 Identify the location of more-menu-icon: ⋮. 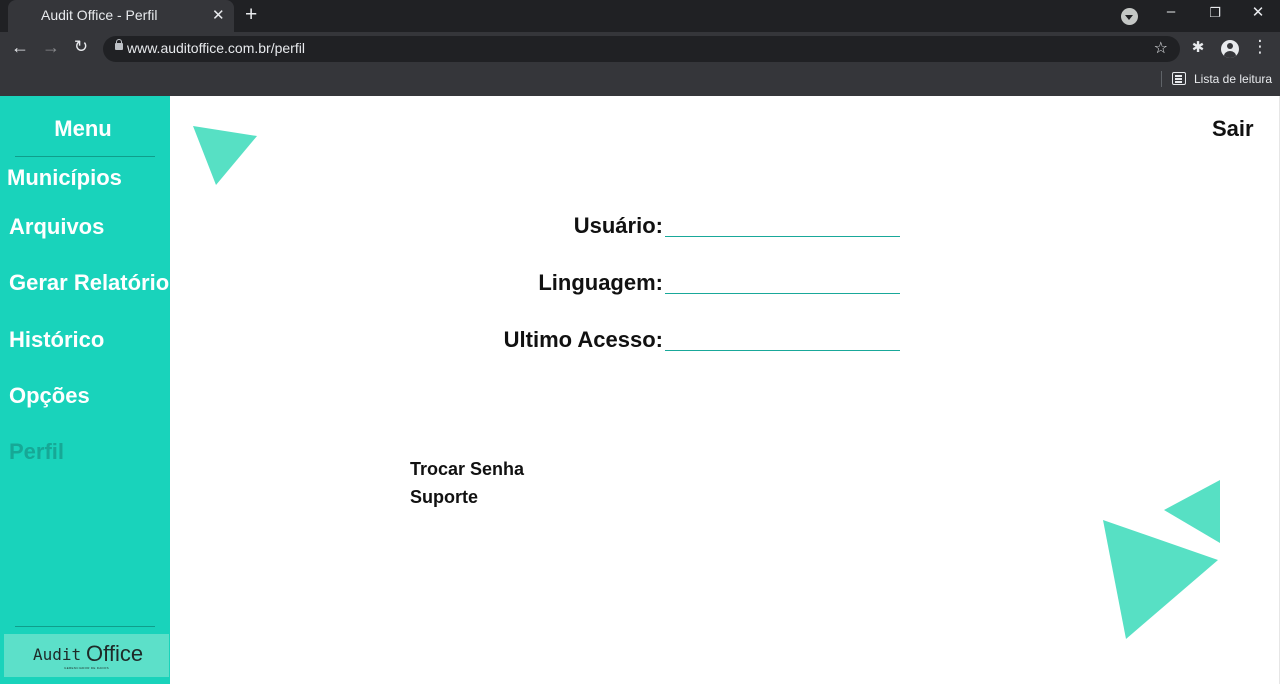
(1260, 47).